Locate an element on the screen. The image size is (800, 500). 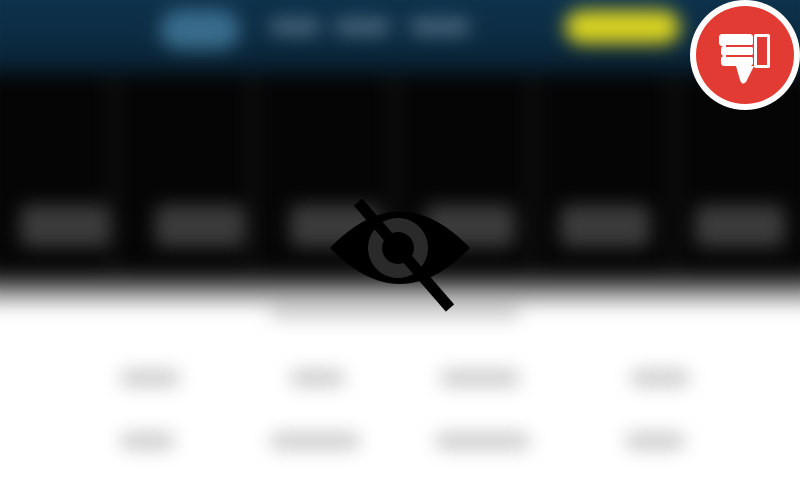
badge-circle is located at coordinates (745, 55).